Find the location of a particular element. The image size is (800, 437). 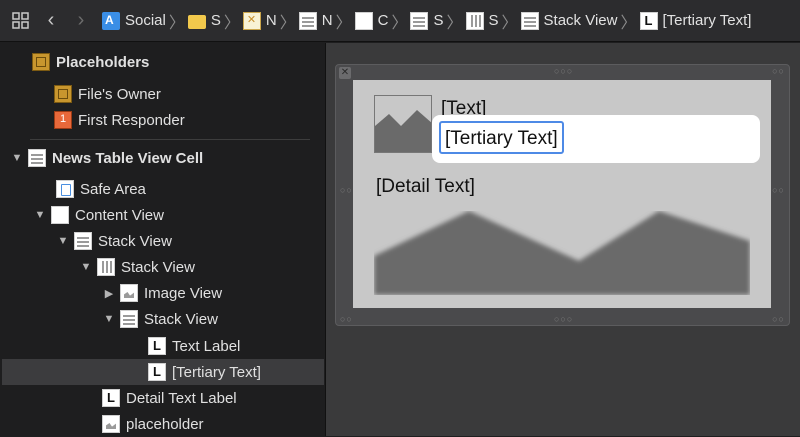

breadcrumb: Social 〉 S 〉 N 〉 N 〉 C 〉 S 〉 S is located at coordinates (426, 21).